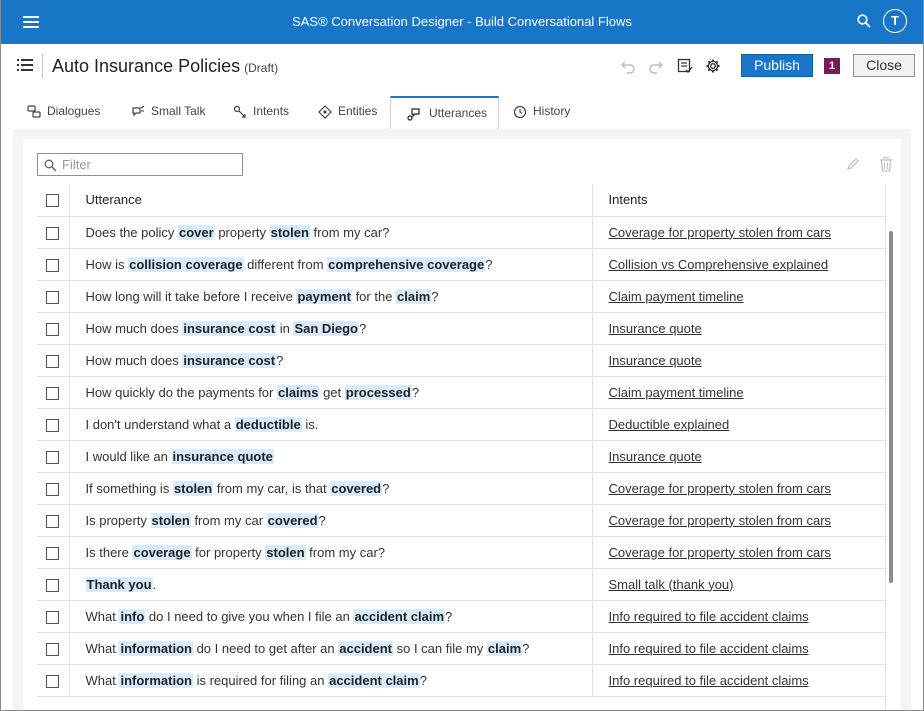 This screenshot has height=711, width=924. Describe the element at coordinates (53, 201) in the screenshot. I see `select-all-checkbox` at that location.